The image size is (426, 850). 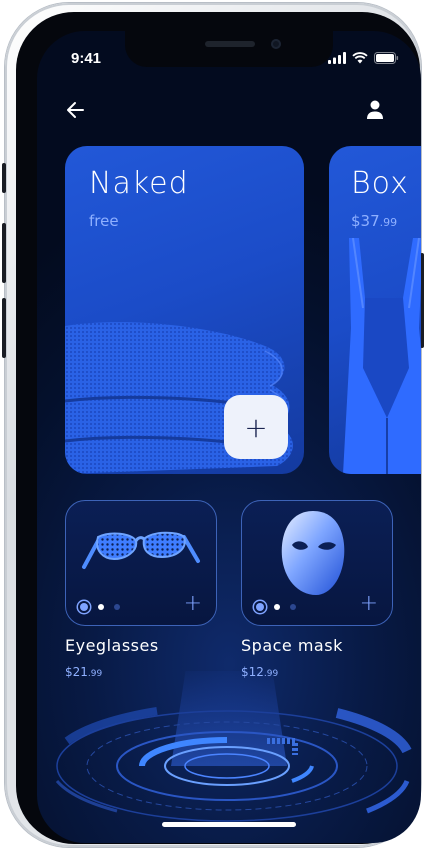 I want to click on arrow-left-icon, so click(x=76, y=110).